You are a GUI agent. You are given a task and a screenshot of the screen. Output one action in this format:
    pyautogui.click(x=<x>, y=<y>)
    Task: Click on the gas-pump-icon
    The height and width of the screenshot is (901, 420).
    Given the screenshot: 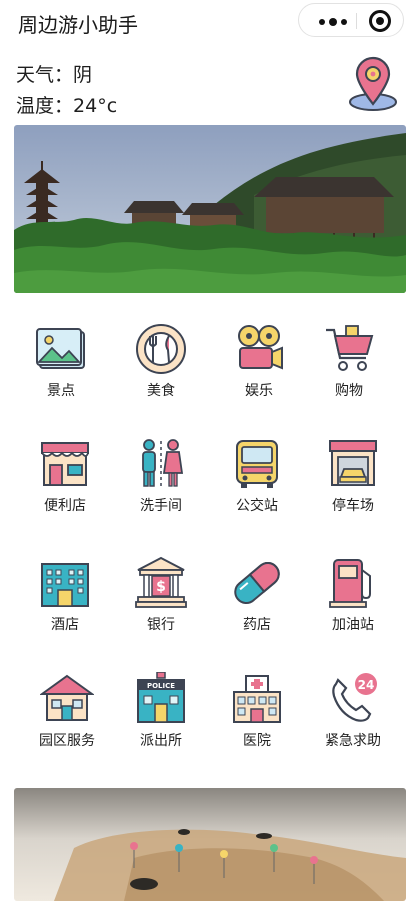 What is the action you would take?
    pyautogui.click(x=350, y=583)
    